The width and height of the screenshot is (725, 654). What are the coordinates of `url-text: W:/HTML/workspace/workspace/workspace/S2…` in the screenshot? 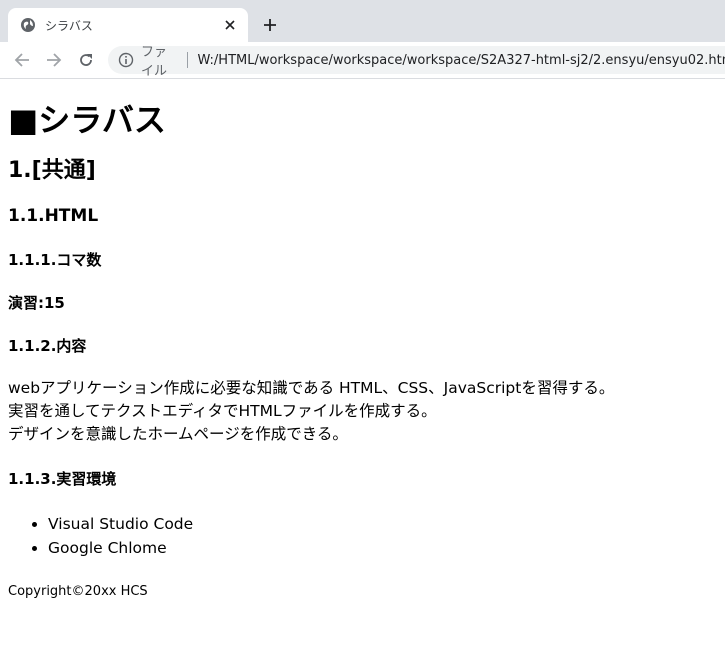 It's located at (461, 60).